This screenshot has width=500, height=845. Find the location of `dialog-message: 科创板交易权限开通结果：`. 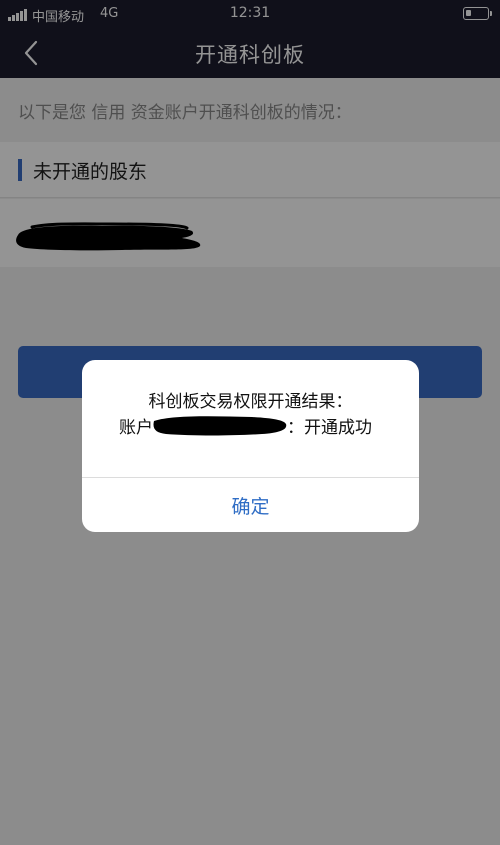

dialog-message: 科创板交易权限开通结果： is located at coordinates (250, 402).